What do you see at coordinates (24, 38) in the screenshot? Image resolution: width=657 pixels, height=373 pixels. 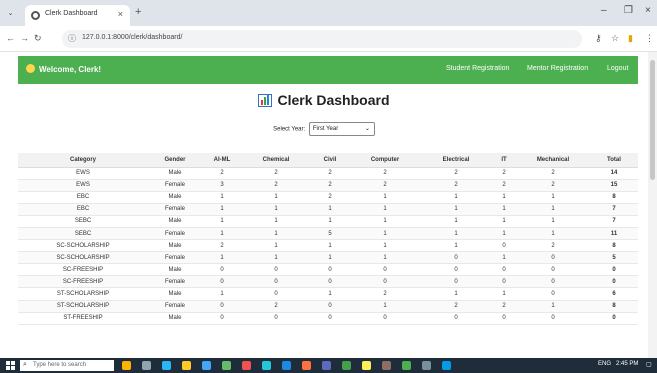 I see `forward-arrow-icon: →` at bounding box center [24, 38].